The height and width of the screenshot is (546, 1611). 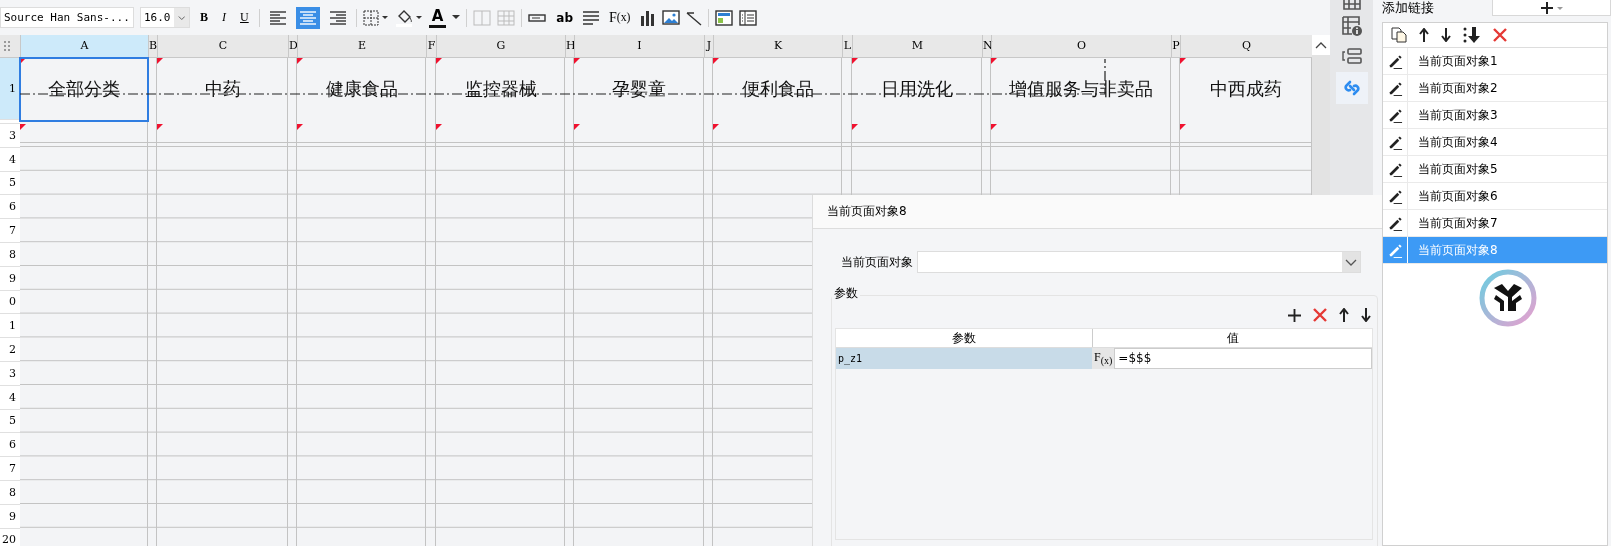 I want to click on link-item: 当前页面对象6, so click(x=1495, y=196).